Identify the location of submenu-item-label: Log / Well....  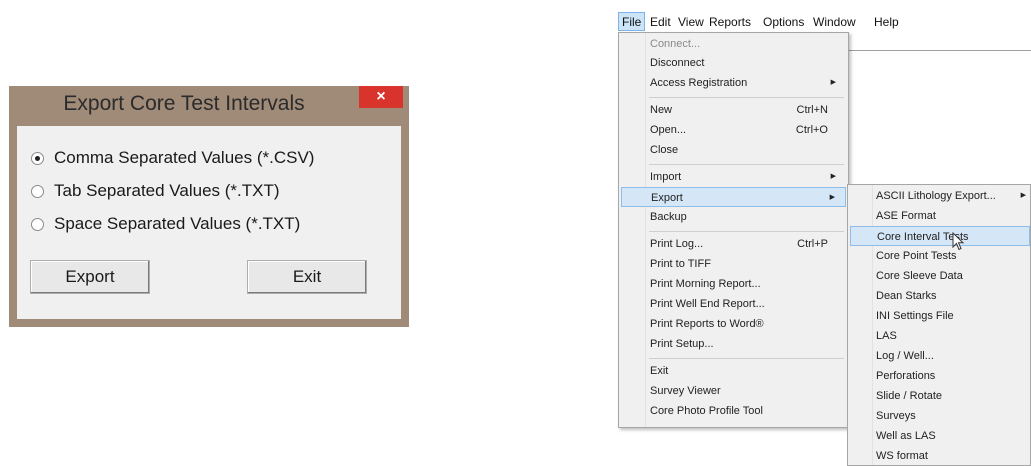
(905, 356).